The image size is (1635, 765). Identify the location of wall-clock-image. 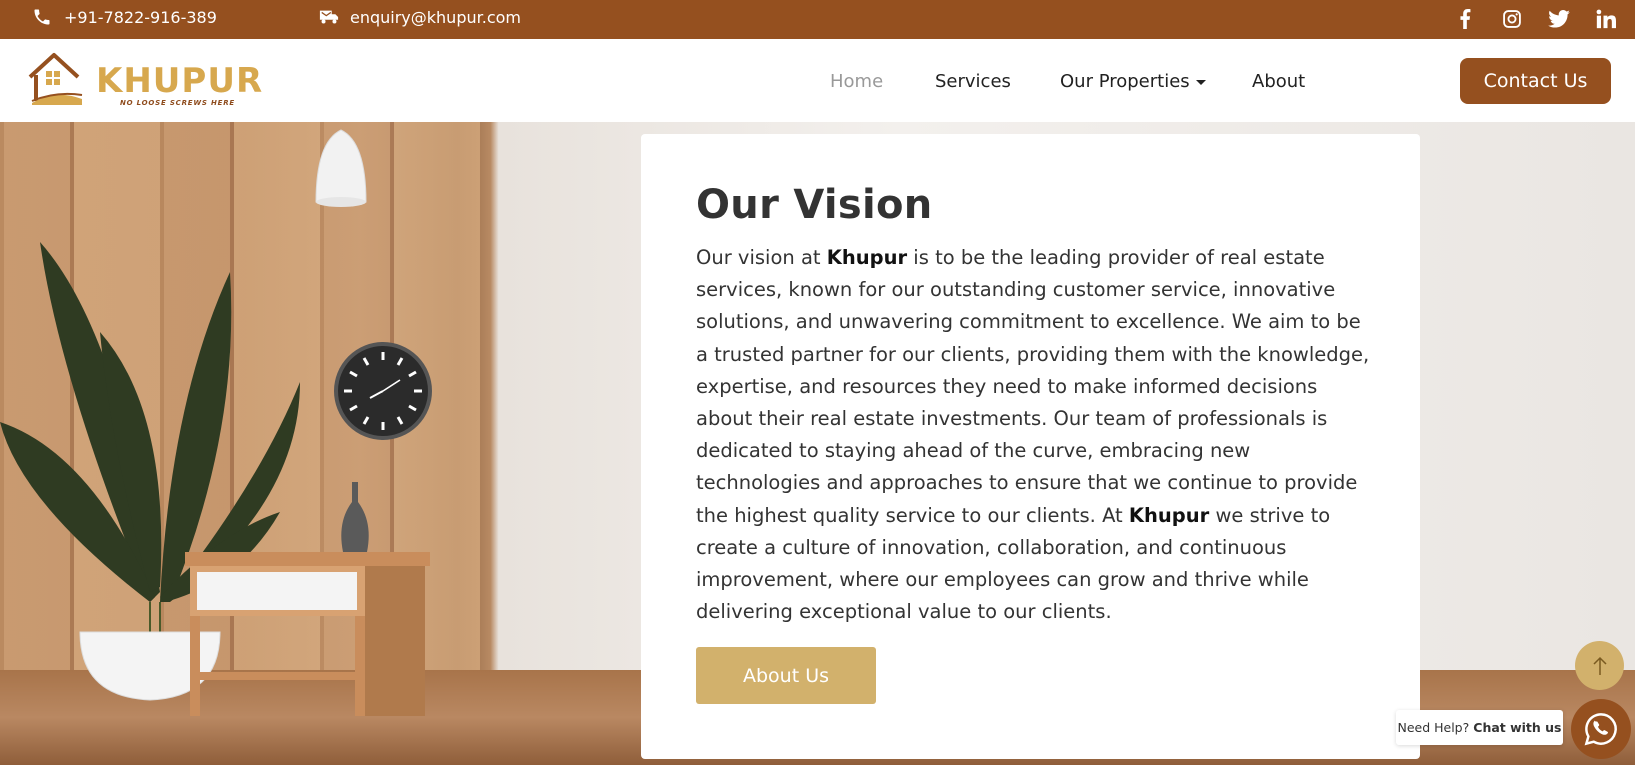
(383, 391).